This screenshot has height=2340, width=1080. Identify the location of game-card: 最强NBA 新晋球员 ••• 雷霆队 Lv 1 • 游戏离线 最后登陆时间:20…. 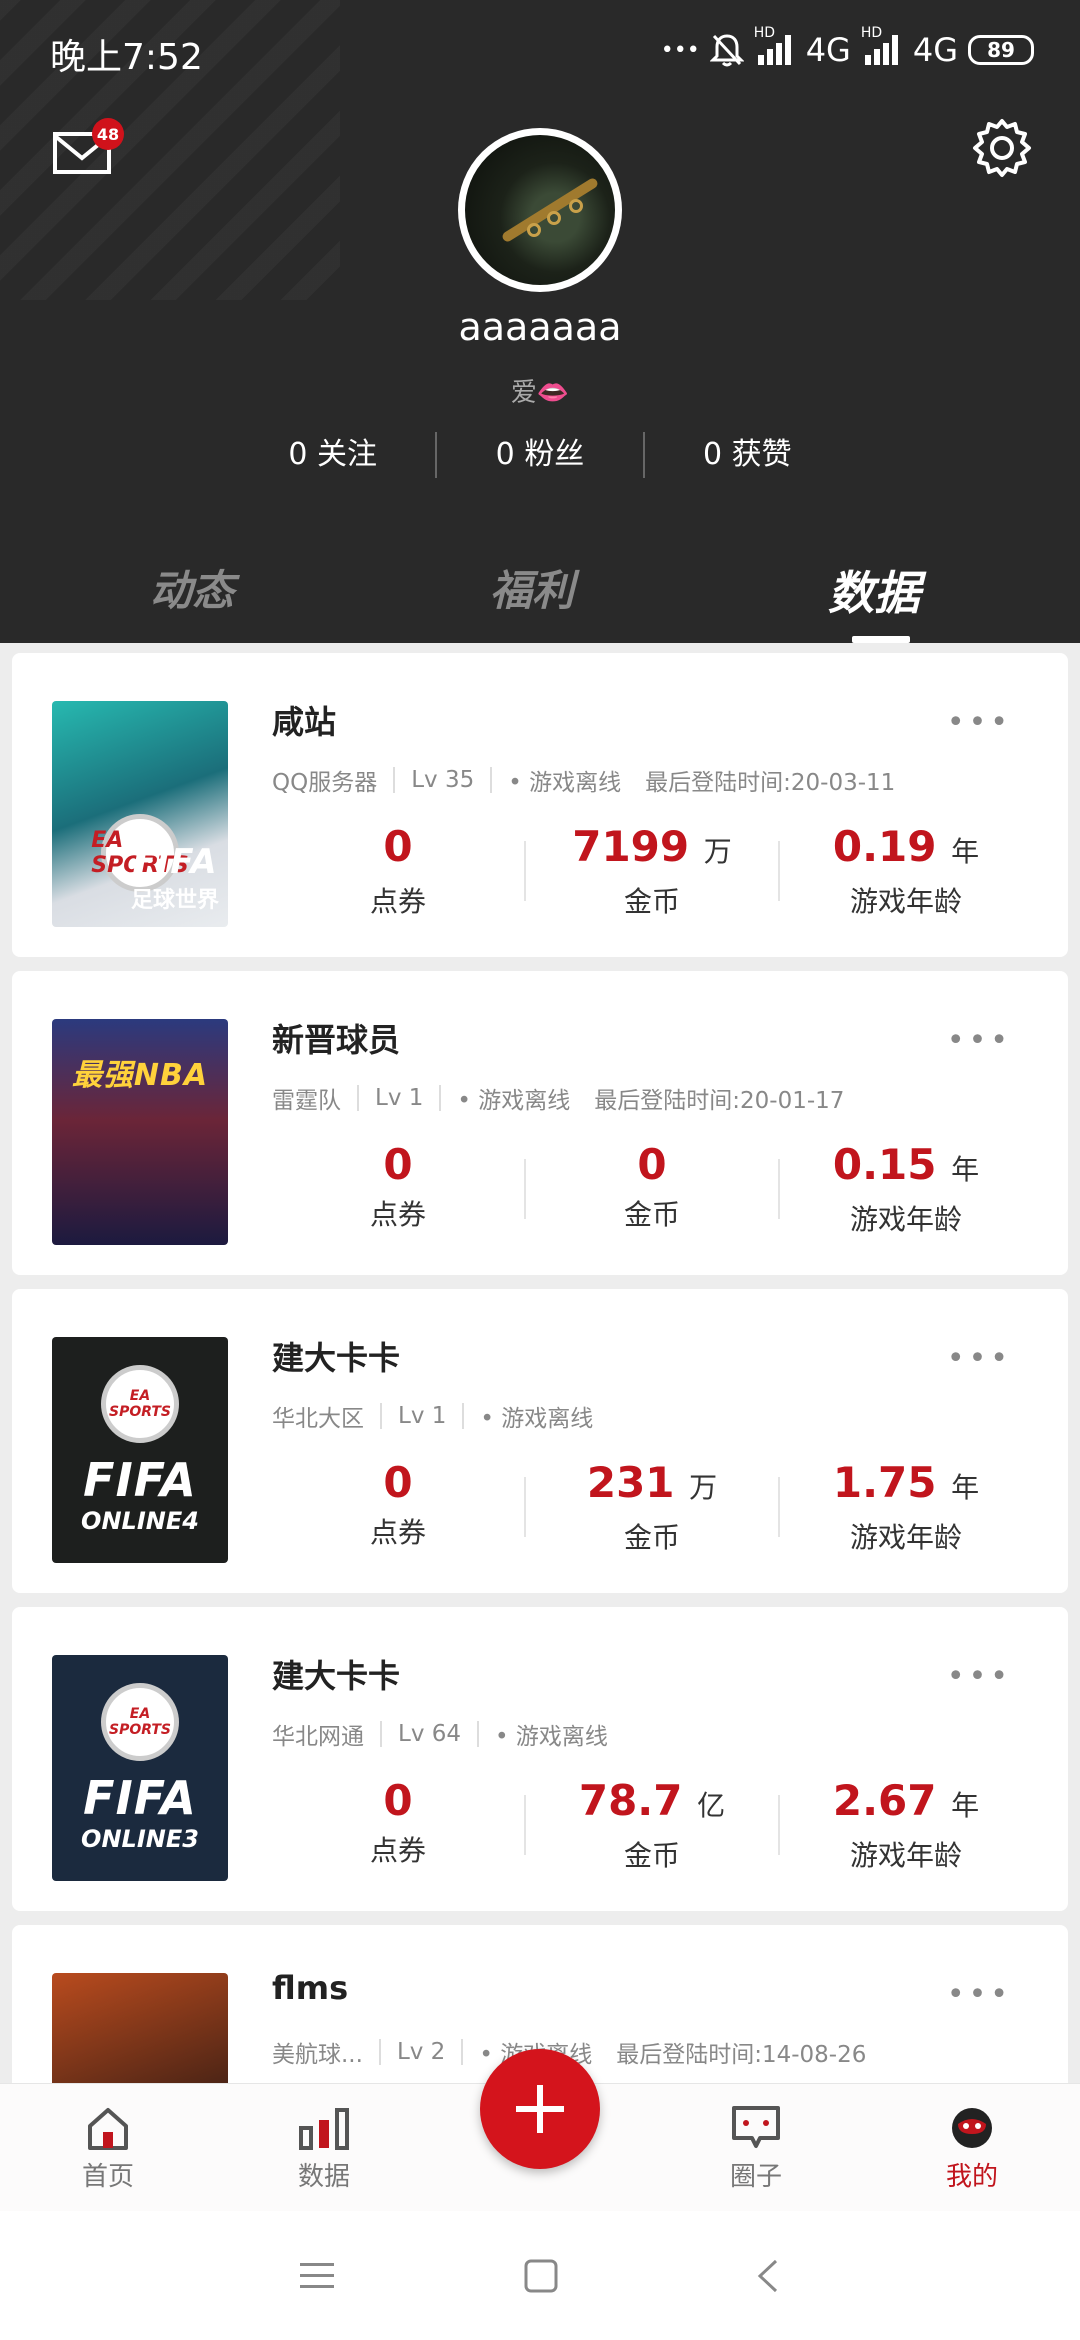
(540, 1123).